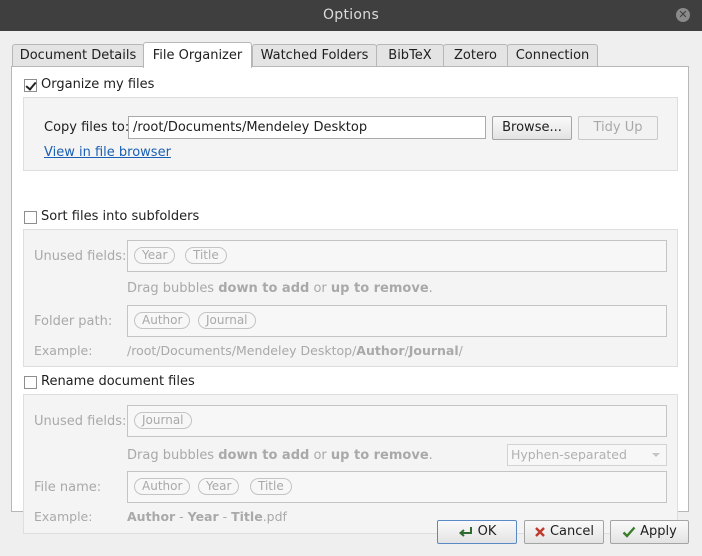  Describe the element at coordinates (397, 321) in the screenshot. I see `folder-path-box: Author Journal` at that location.